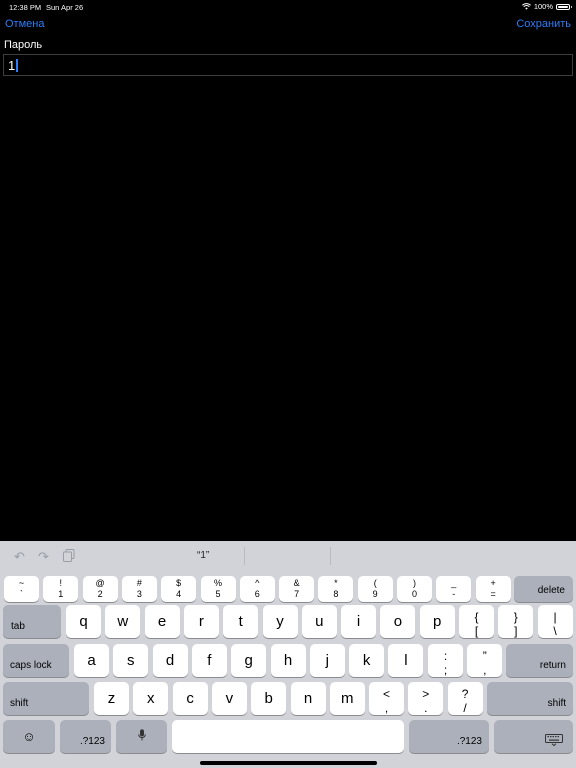 The height and width of the screenshot is (768, 576). Describe the element at coordinates (123, 621) in the screenshot. I see `letter-key: w` at that location.